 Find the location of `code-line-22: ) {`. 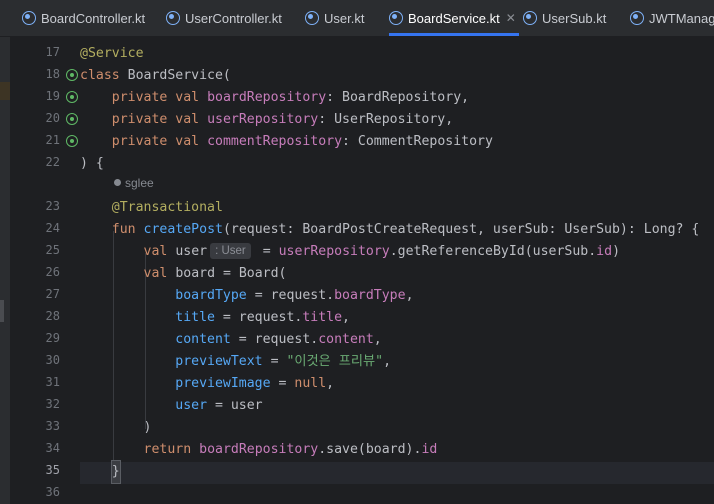

code-line-22: ) { is located at coordinates (92, 164).